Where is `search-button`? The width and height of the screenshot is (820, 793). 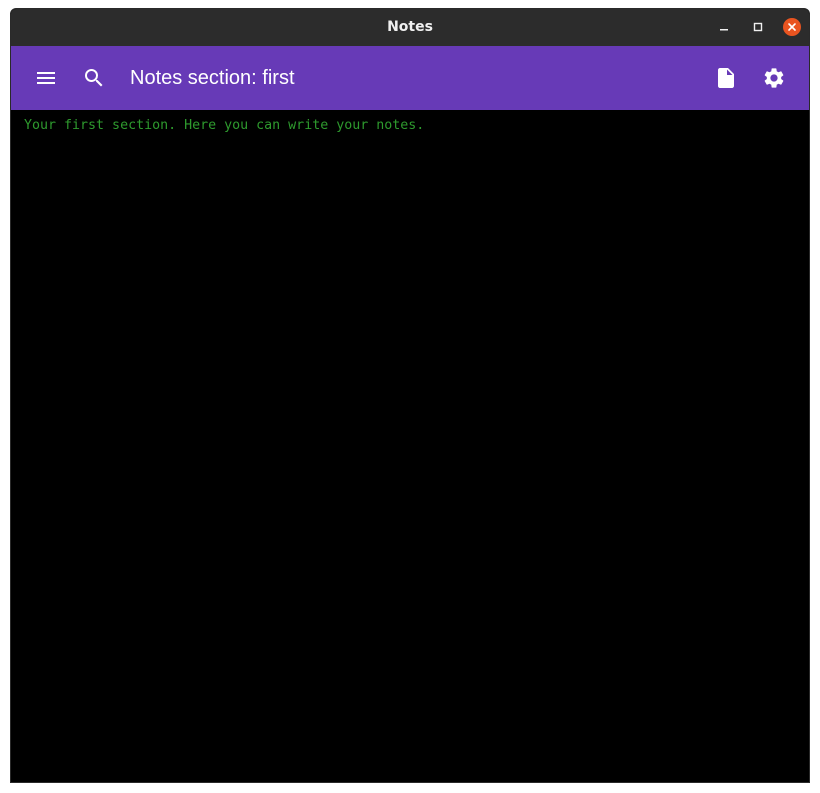 search-button is located at coordinates (94, 78).